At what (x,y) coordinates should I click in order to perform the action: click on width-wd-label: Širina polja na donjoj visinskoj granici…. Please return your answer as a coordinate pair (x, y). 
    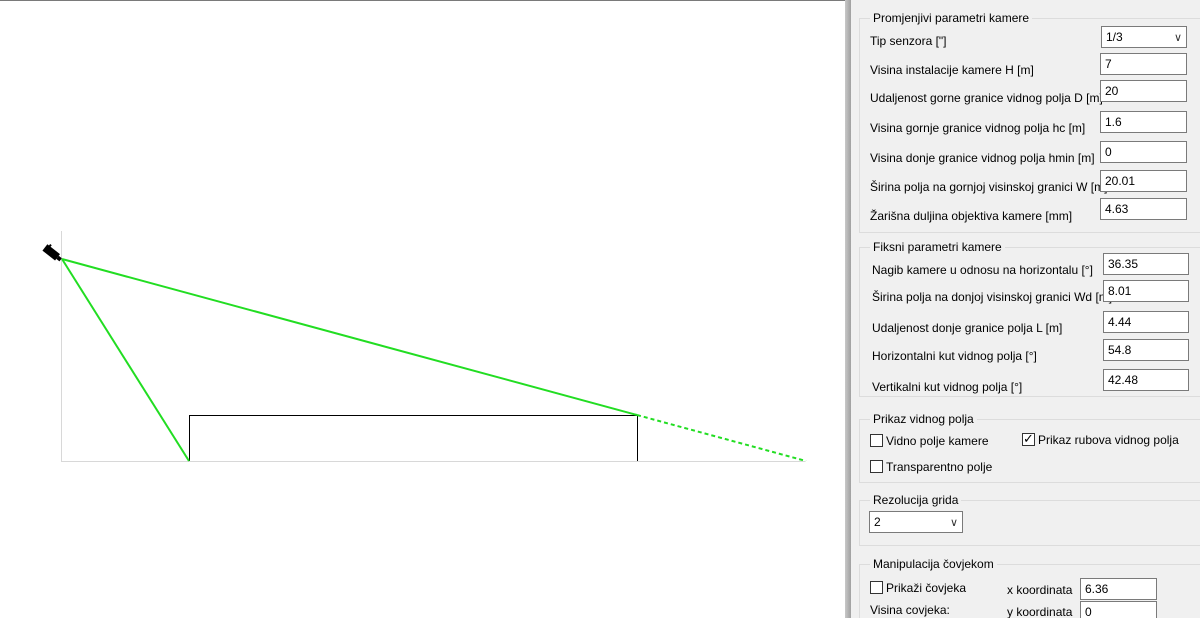
    Looking at the image, I should click on (992, 297).